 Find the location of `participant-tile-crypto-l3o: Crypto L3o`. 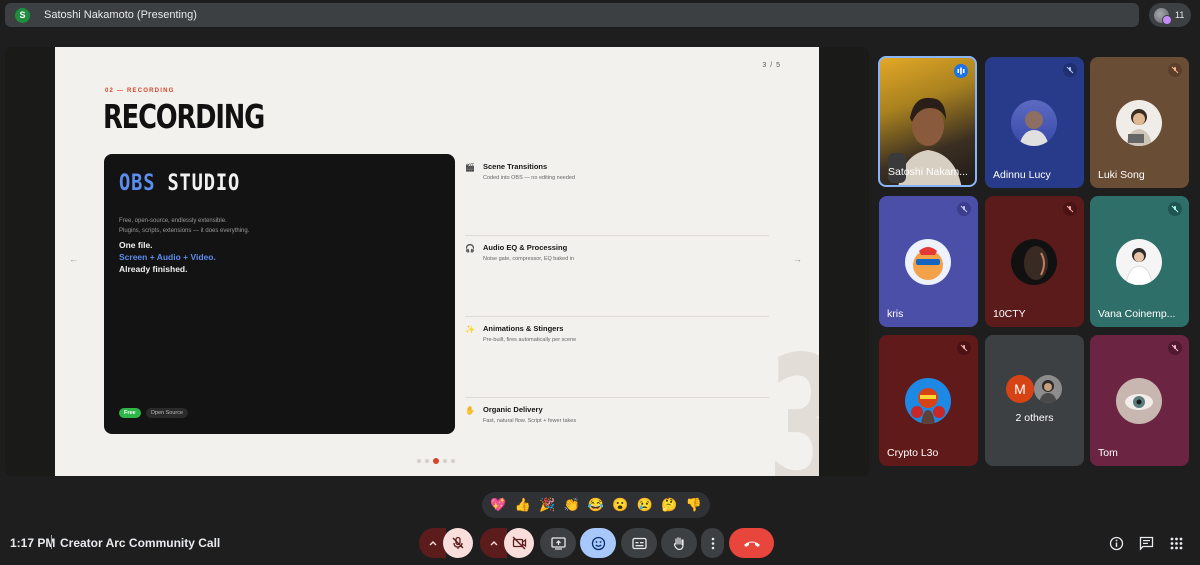

participant-tile-crypto-l3o: Crypto L3o is located at coordinates (928, 400).